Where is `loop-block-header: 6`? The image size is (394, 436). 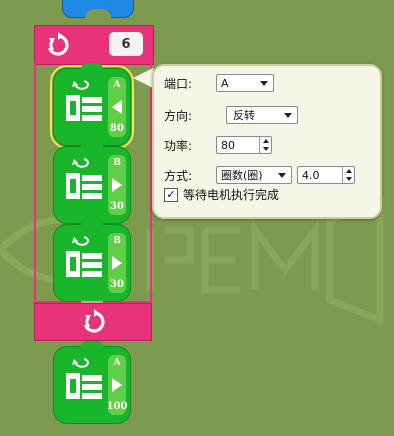
loop-block-header: 6 is located at coordinates (94, 45).